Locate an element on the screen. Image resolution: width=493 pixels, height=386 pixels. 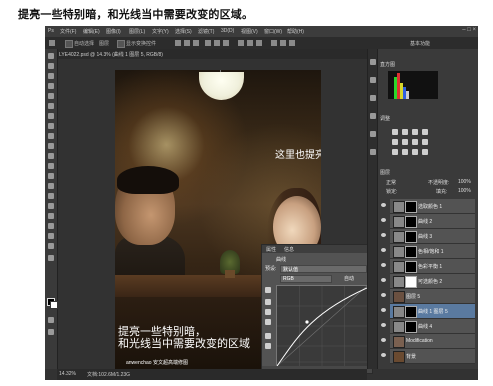
pen-tool-icon is located at coordinates (51, 196).